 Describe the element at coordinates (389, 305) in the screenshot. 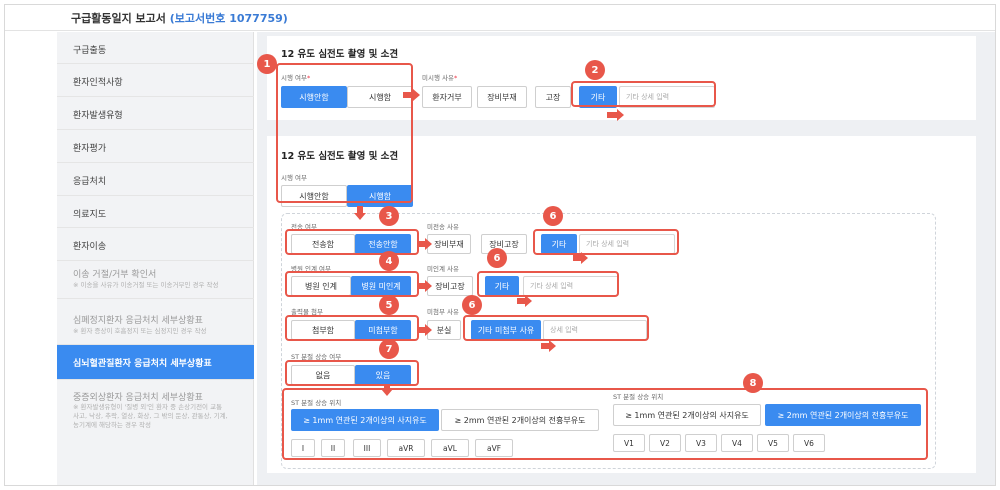

I see `step-badge: 5` at that location.